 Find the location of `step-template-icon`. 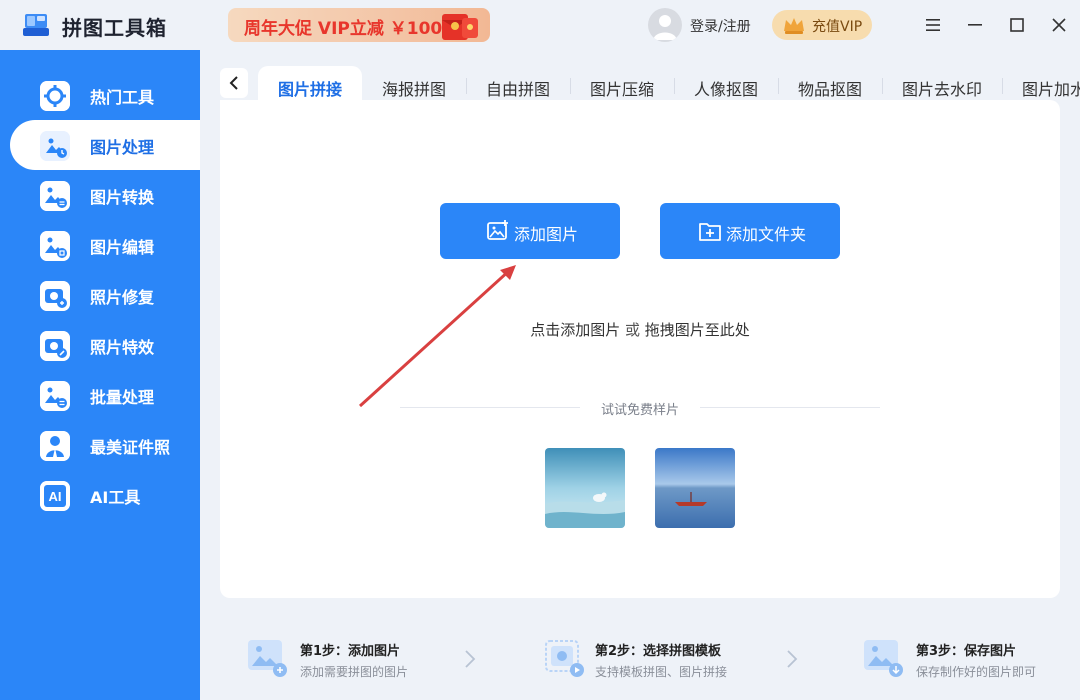

step-template-icon is located at coordinates (564, 658).